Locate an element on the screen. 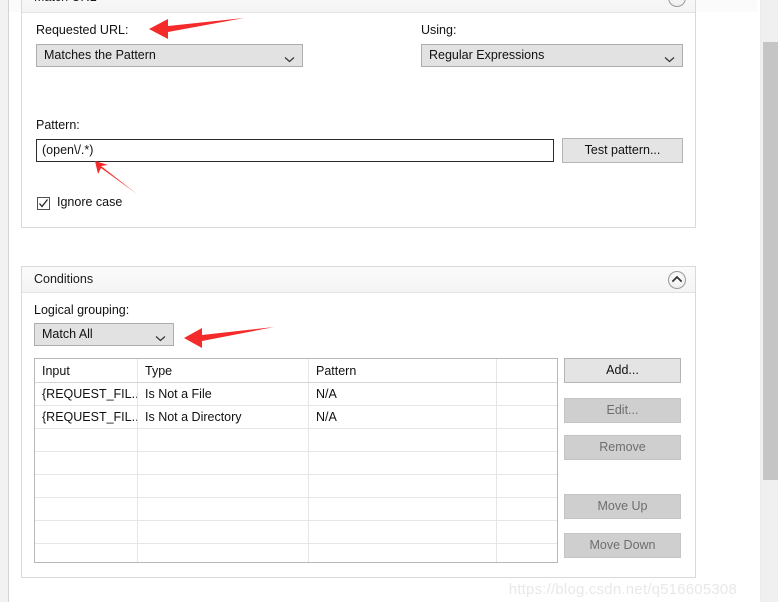  pattern-label: Pattern: is located at coordinates (58, 125).